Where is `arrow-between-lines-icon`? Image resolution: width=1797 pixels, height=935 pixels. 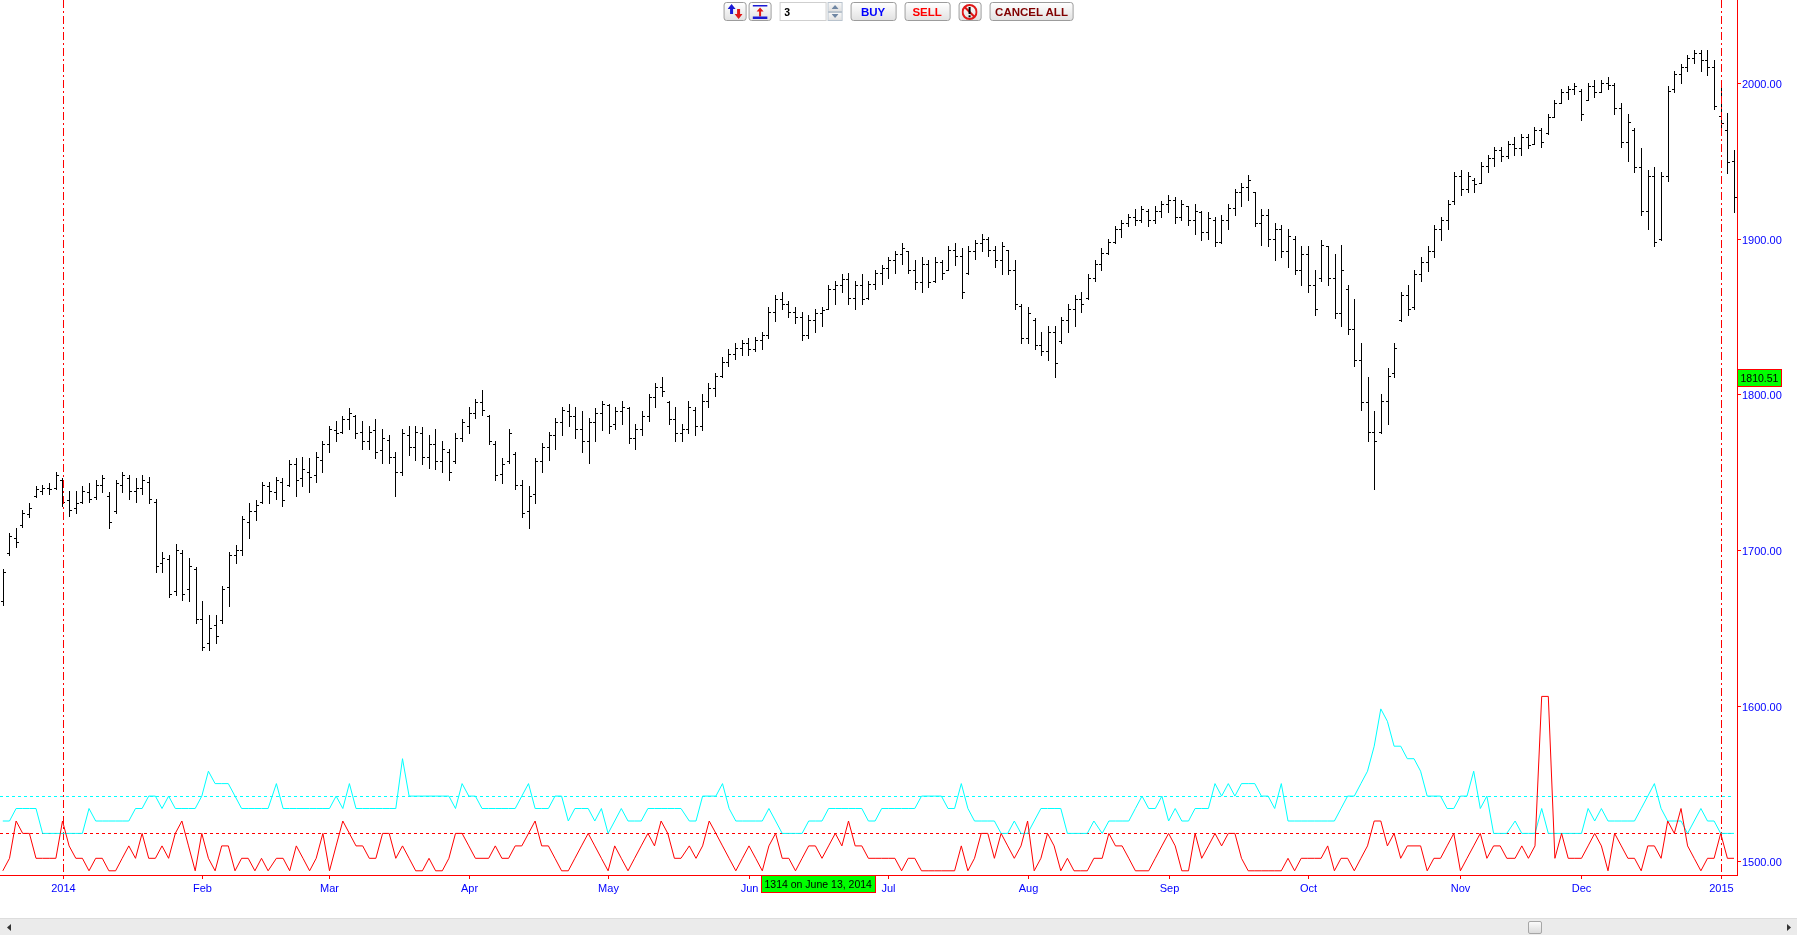 arrow-between-lines-icon is located at coordinates (760, 11).